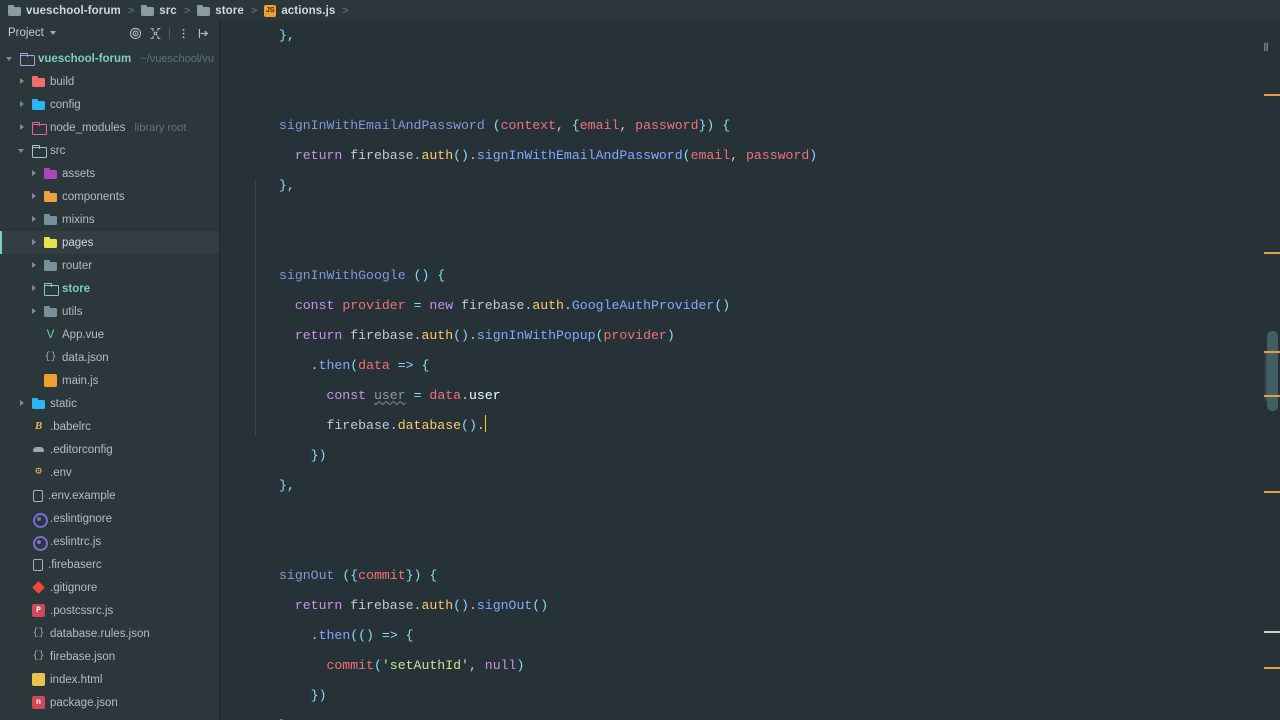 This screenshot has width=1280, height=720. What do you see at coordinates (314, 635) in the screenshot?
I see `code-token: .` at bounding box center [314, 635].